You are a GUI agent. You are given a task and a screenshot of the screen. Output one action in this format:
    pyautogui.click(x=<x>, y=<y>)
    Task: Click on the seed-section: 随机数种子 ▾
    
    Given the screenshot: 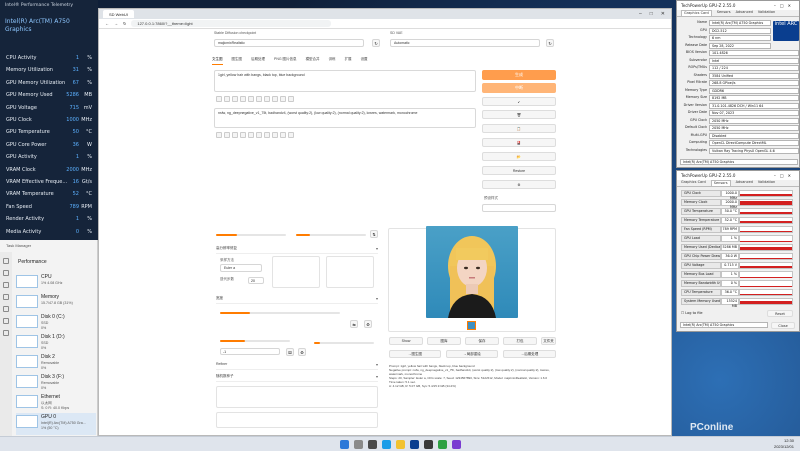 What is the action you would take?
    pyautogui.click(x=297, y=378)
    